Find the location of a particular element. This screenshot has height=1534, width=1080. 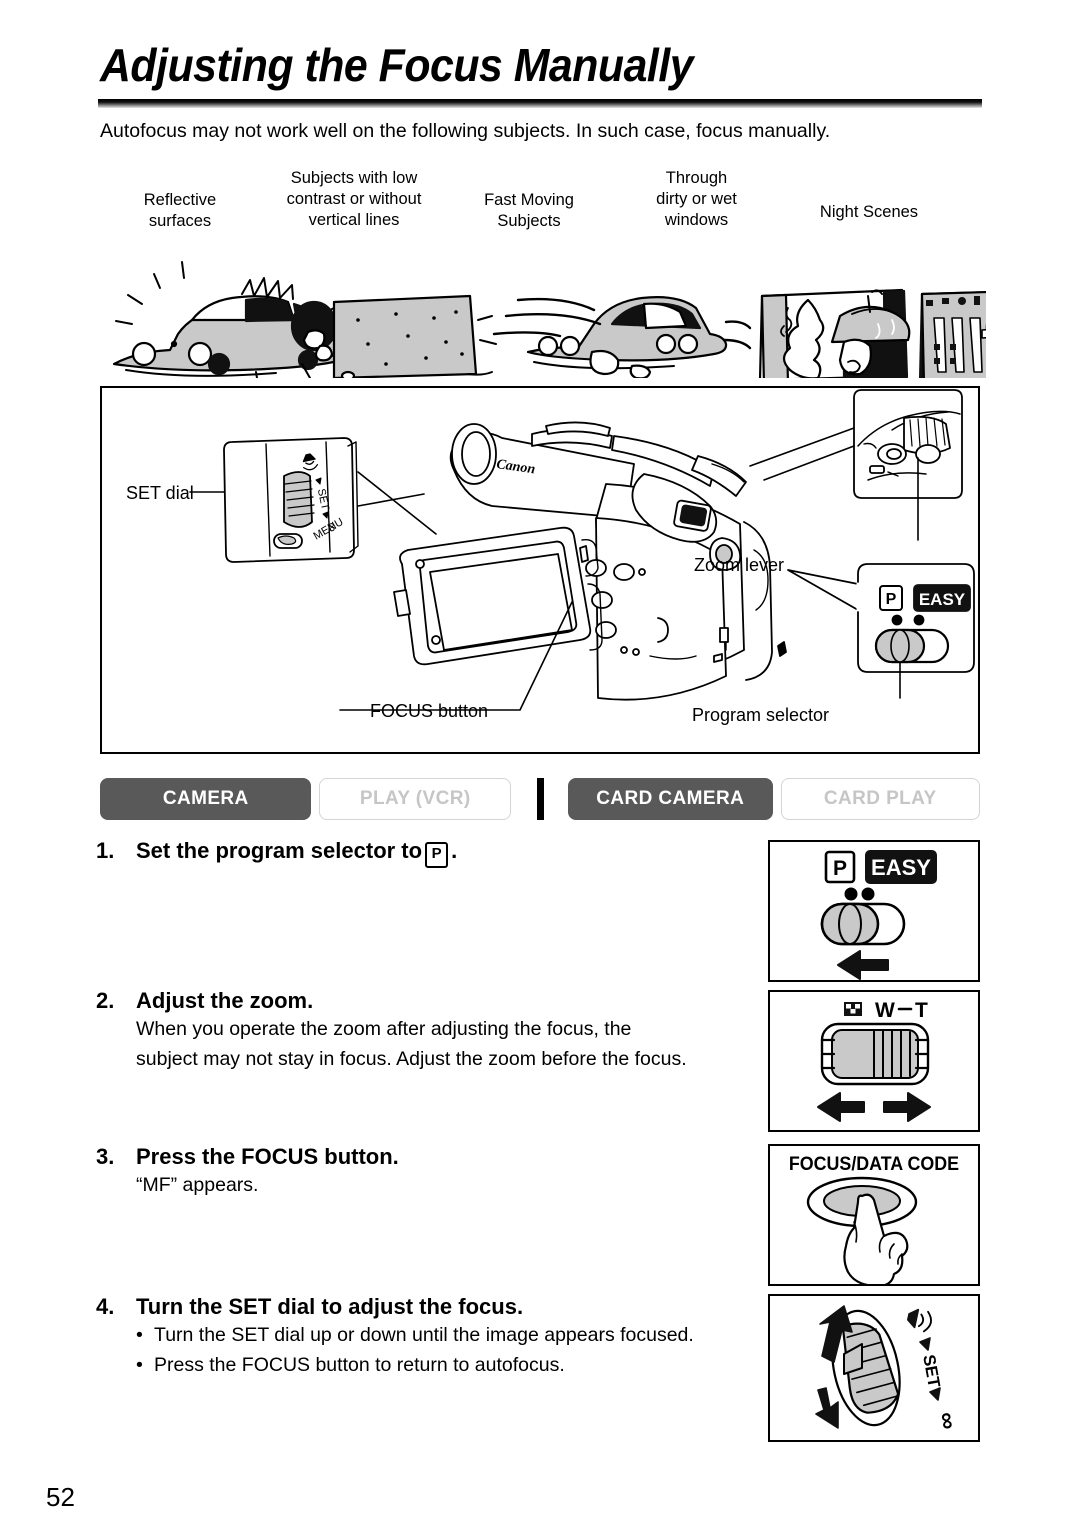

subject-label-reflective: Reflective surfaces is located at coordinates (180, 200).